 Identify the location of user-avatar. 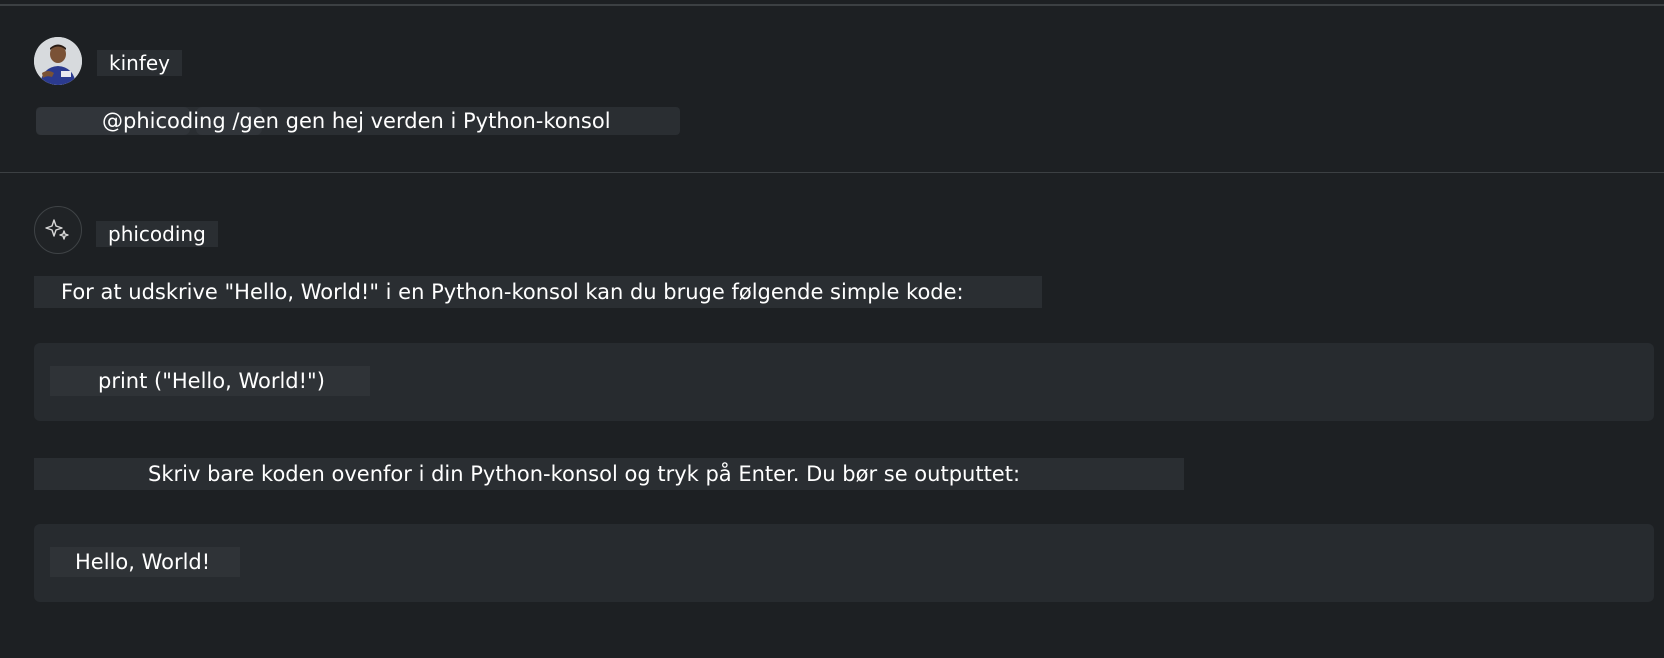
(58, 61).